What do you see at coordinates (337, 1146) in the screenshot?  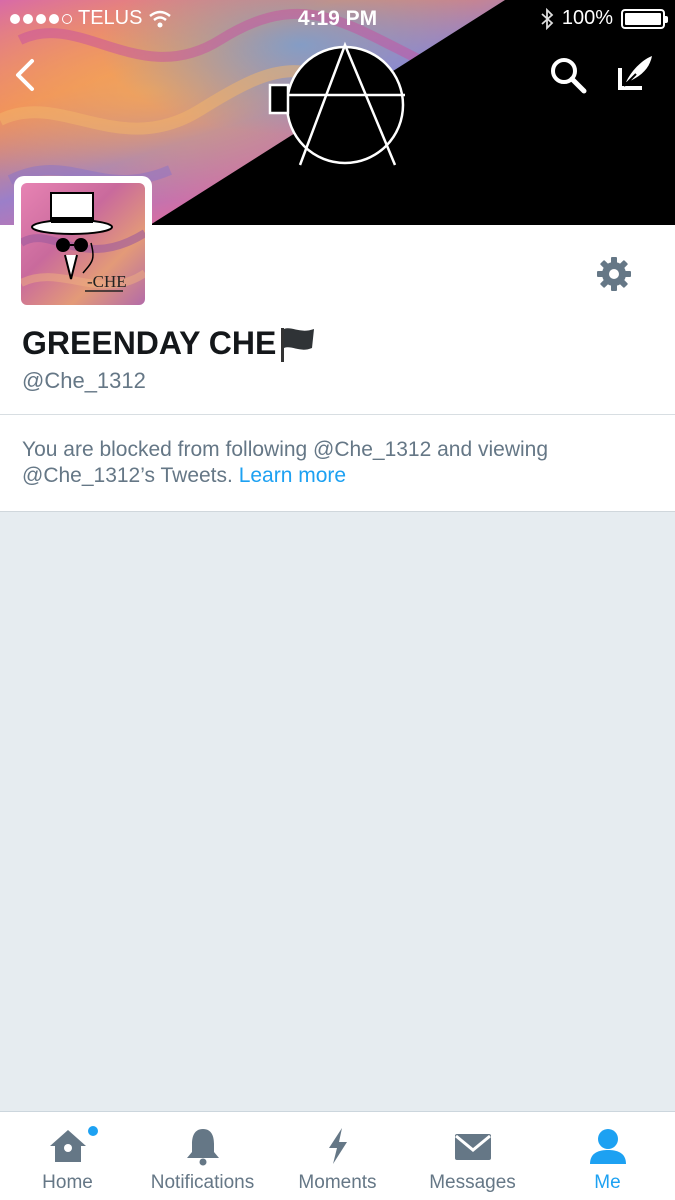 I see `lightning-icon` at bounding box center [337, 1146].